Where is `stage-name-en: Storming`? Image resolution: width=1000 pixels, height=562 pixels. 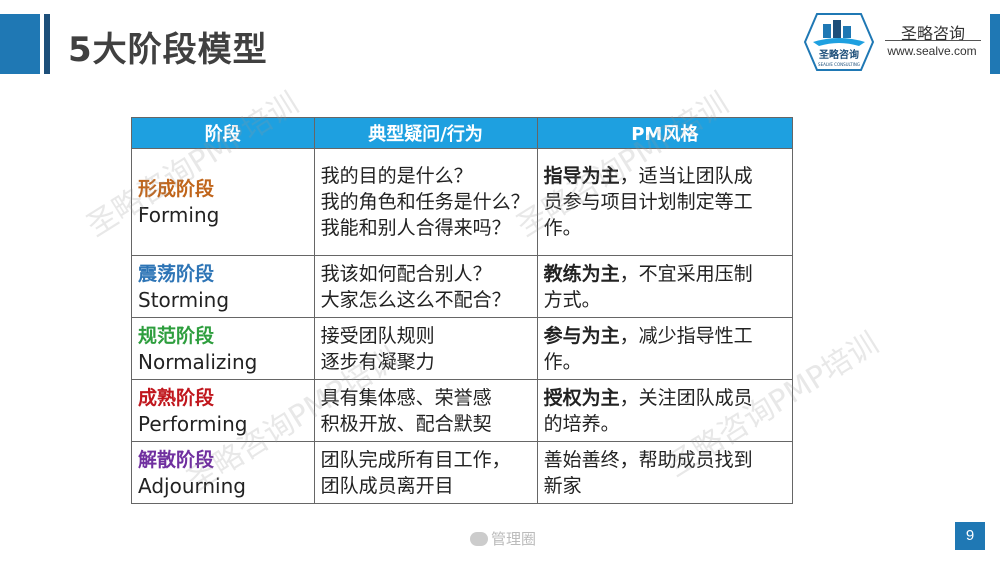
stage-name-en: Storming is located at coordinates (184, 299).